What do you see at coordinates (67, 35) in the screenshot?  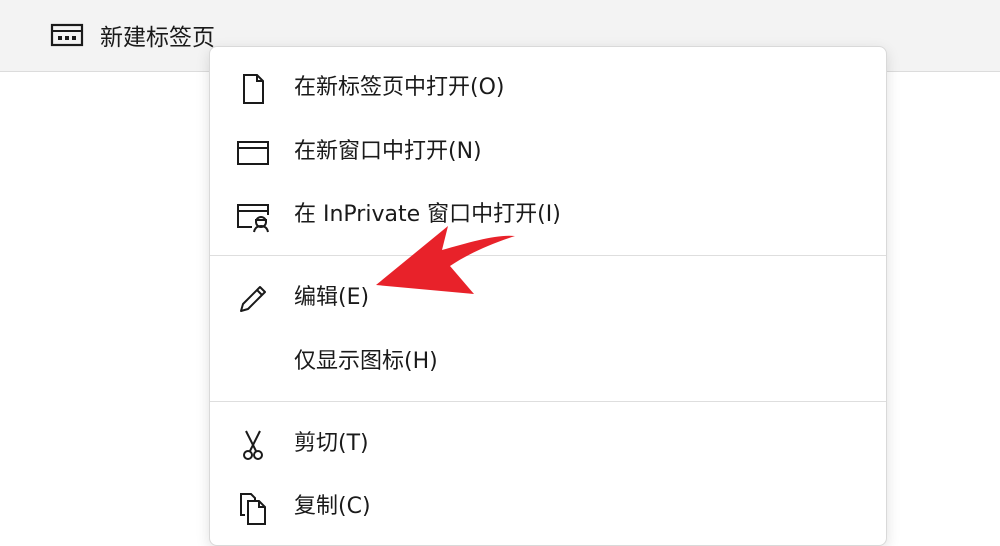 I see `new-tab-icon` at bounding box center [67, 35].